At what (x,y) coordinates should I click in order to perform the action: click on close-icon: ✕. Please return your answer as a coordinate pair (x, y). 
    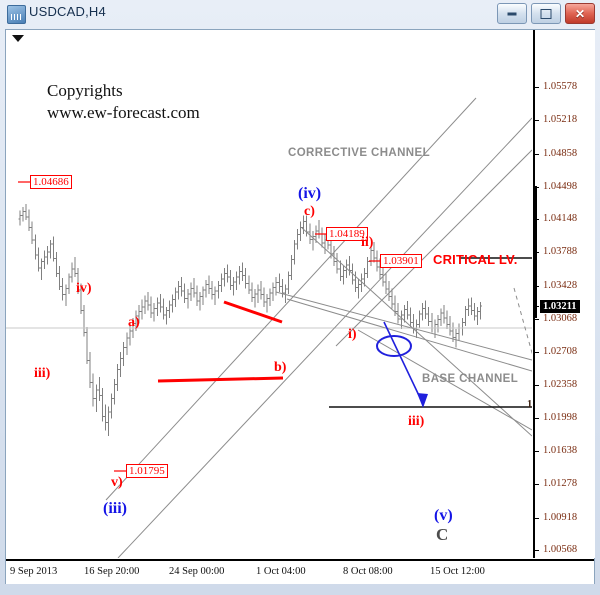
    Looking at the image, I should click on (580, 13).